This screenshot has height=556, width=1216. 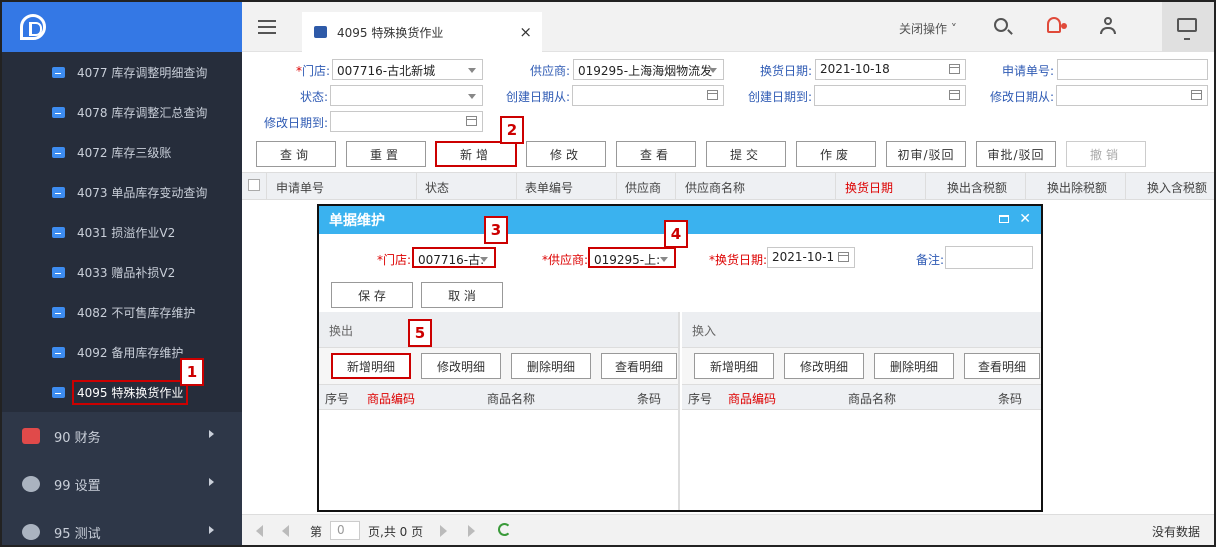 What do you see at coordinates (643, 187) in the screenshot?
I see `column-header: 供应商` at bounding box center [643, 187].